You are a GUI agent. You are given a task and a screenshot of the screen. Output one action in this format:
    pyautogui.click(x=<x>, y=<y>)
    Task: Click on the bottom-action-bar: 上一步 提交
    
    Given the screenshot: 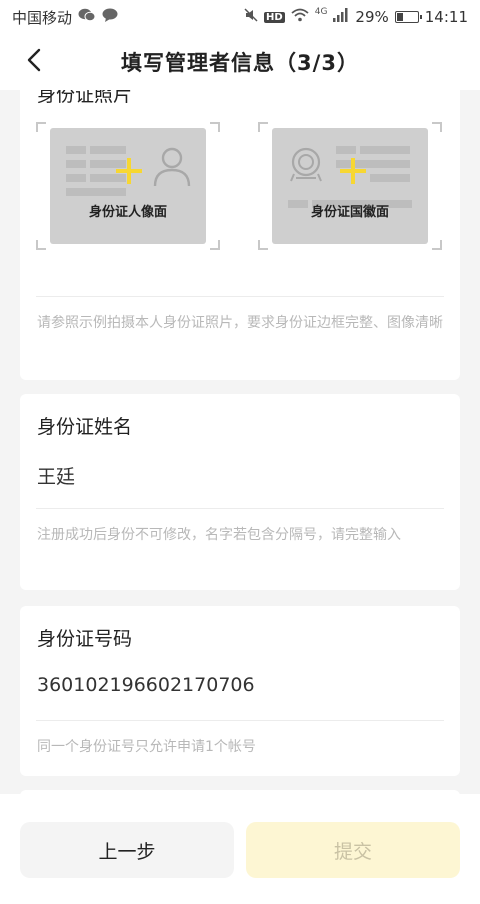 What is the action you would take?
    pyautogui.click(x=240, y=849)
    